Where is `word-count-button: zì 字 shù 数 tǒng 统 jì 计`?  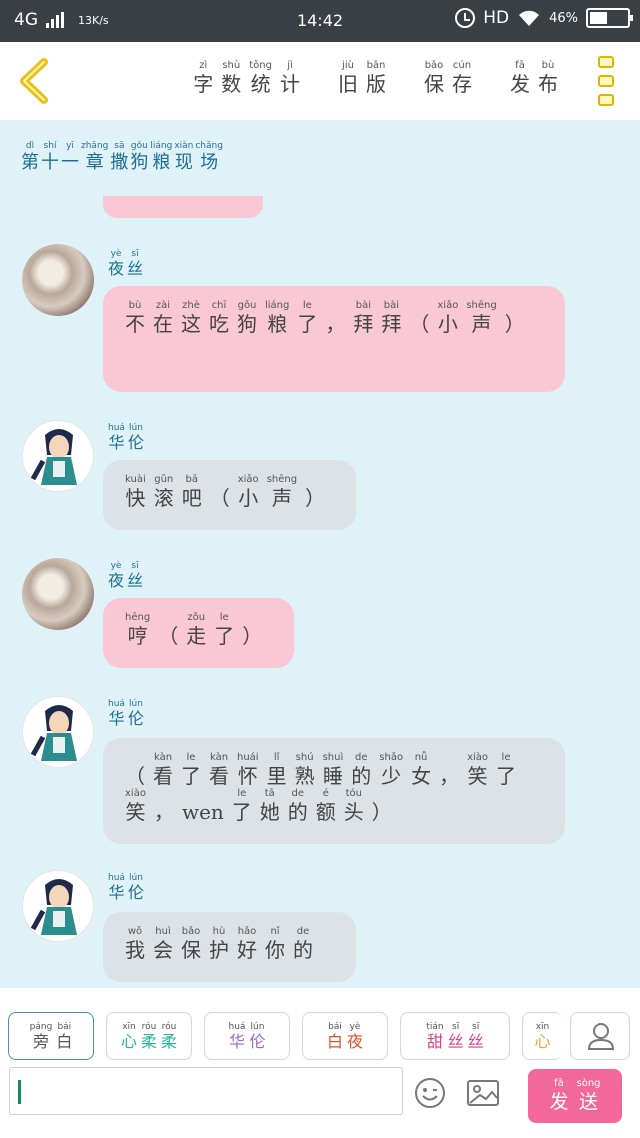 word-count-button: zì 字 shù 数 tǒng 统 jì 计 is located at coordinates (246, 78).